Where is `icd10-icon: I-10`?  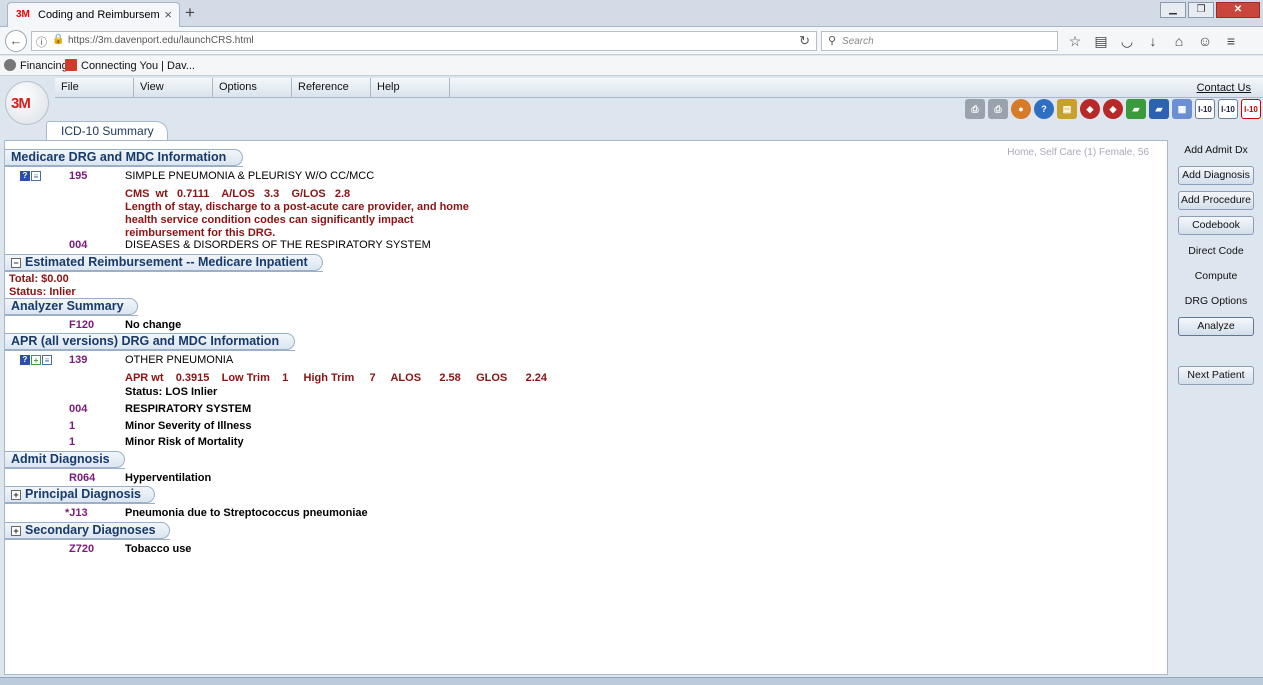
icd10-icon: I-10 is located at coordinates (1205, 109).